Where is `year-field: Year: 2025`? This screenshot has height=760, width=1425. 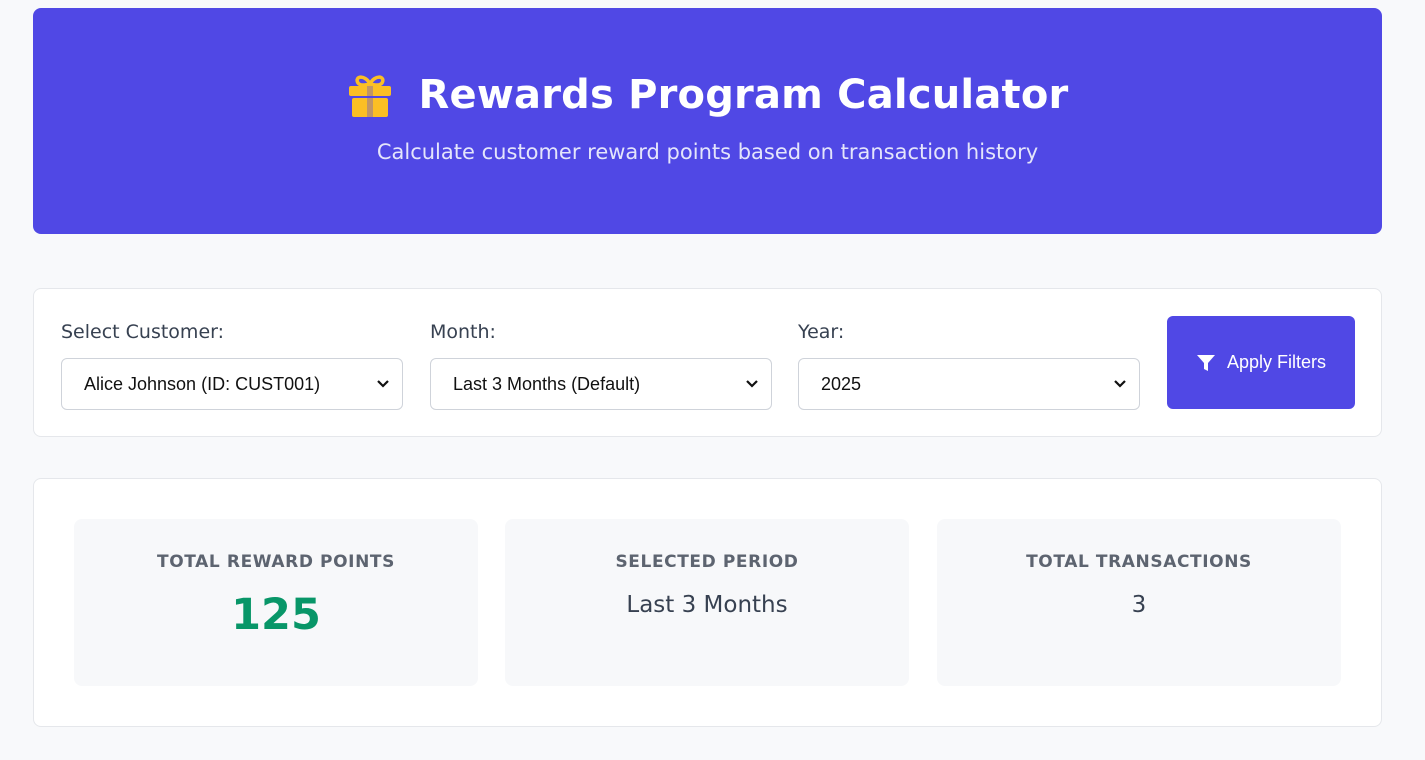
year-field: Year: 2025 is located at coordinates (969, 365).